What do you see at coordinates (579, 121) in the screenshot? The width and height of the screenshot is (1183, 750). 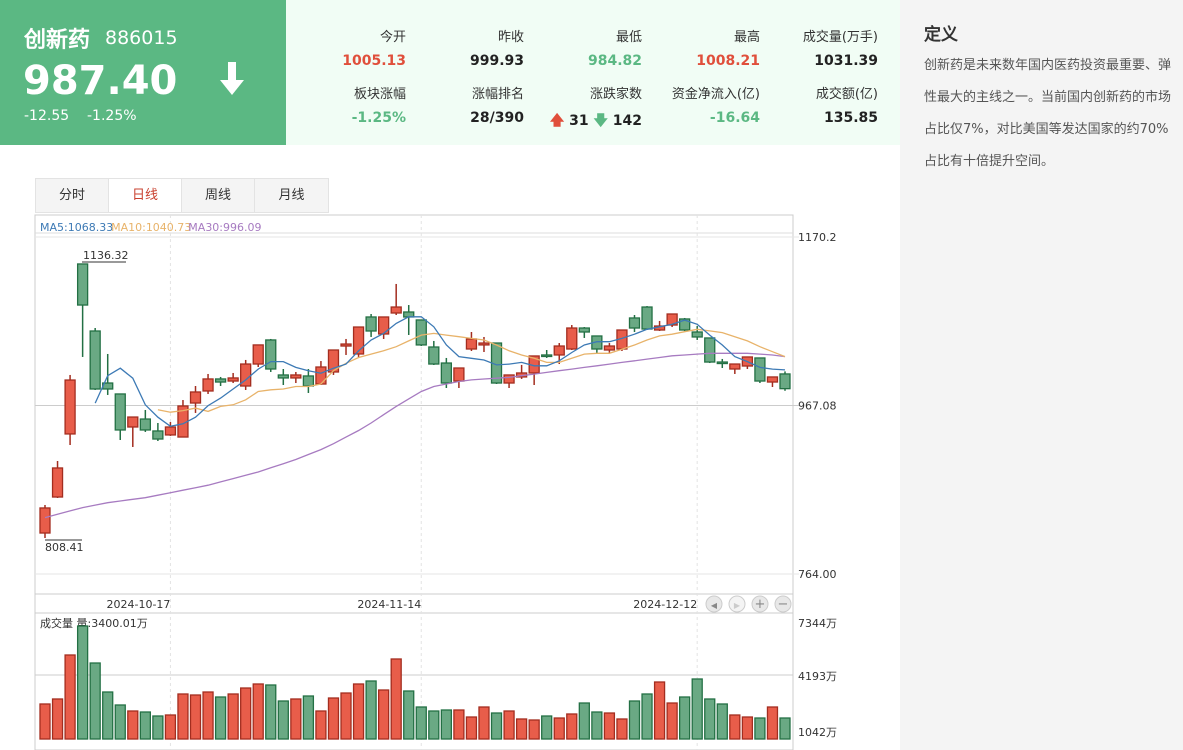 I see `up-count: 31` at bounding box center [579, 121].